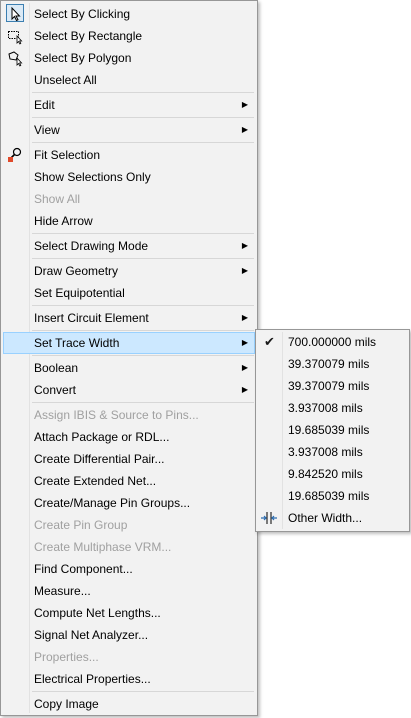 This screenshot has width=411, height=718. What do you see at coordinates (129, 525) in the screenshot?
I see `menu-item-create-pin-group: Create Pin Group` at bounding box center [129, 525].